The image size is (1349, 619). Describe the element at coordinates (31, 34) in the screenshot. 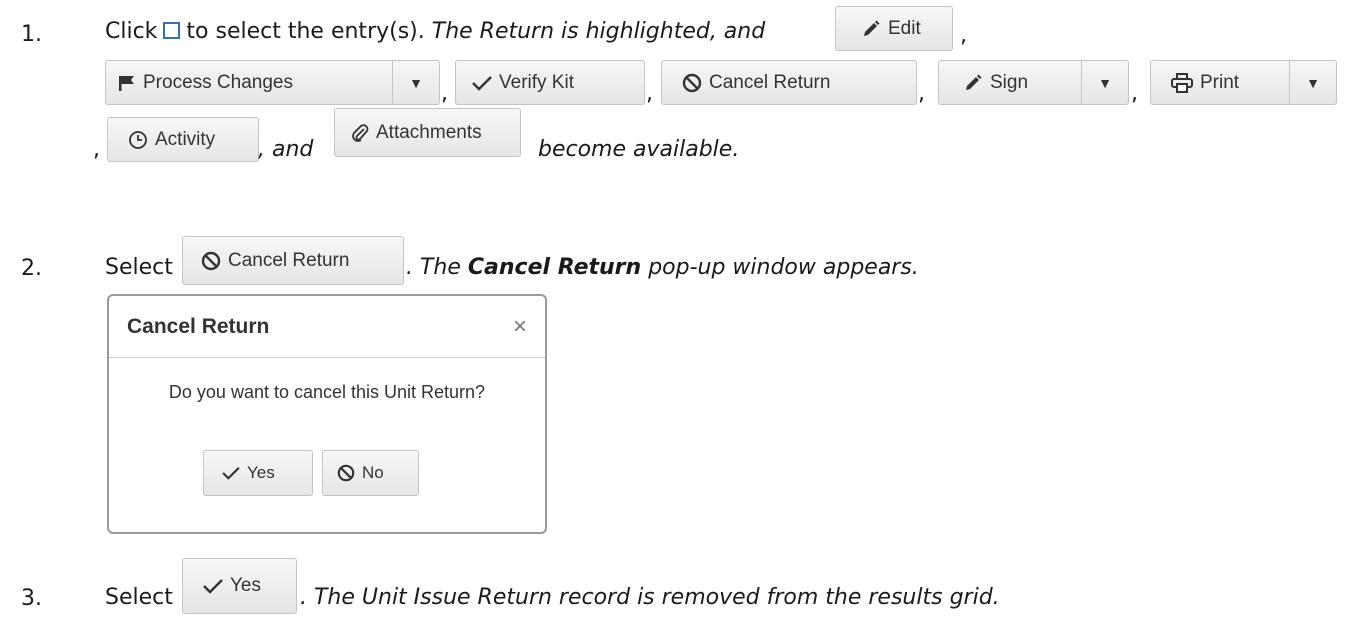

I see `step-1-number: 1.` at that location.